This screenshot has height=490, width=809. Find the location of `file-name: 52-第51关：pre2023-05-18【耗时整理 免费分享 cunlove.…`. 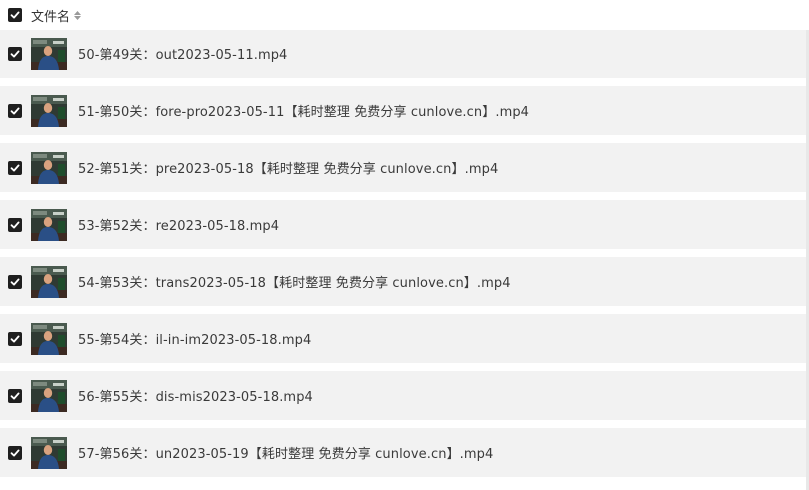

file-name: 52-第51关：pre2023-05-18【耗时整理 免费分享 cunlove.… is located at coordinates (288, 167).